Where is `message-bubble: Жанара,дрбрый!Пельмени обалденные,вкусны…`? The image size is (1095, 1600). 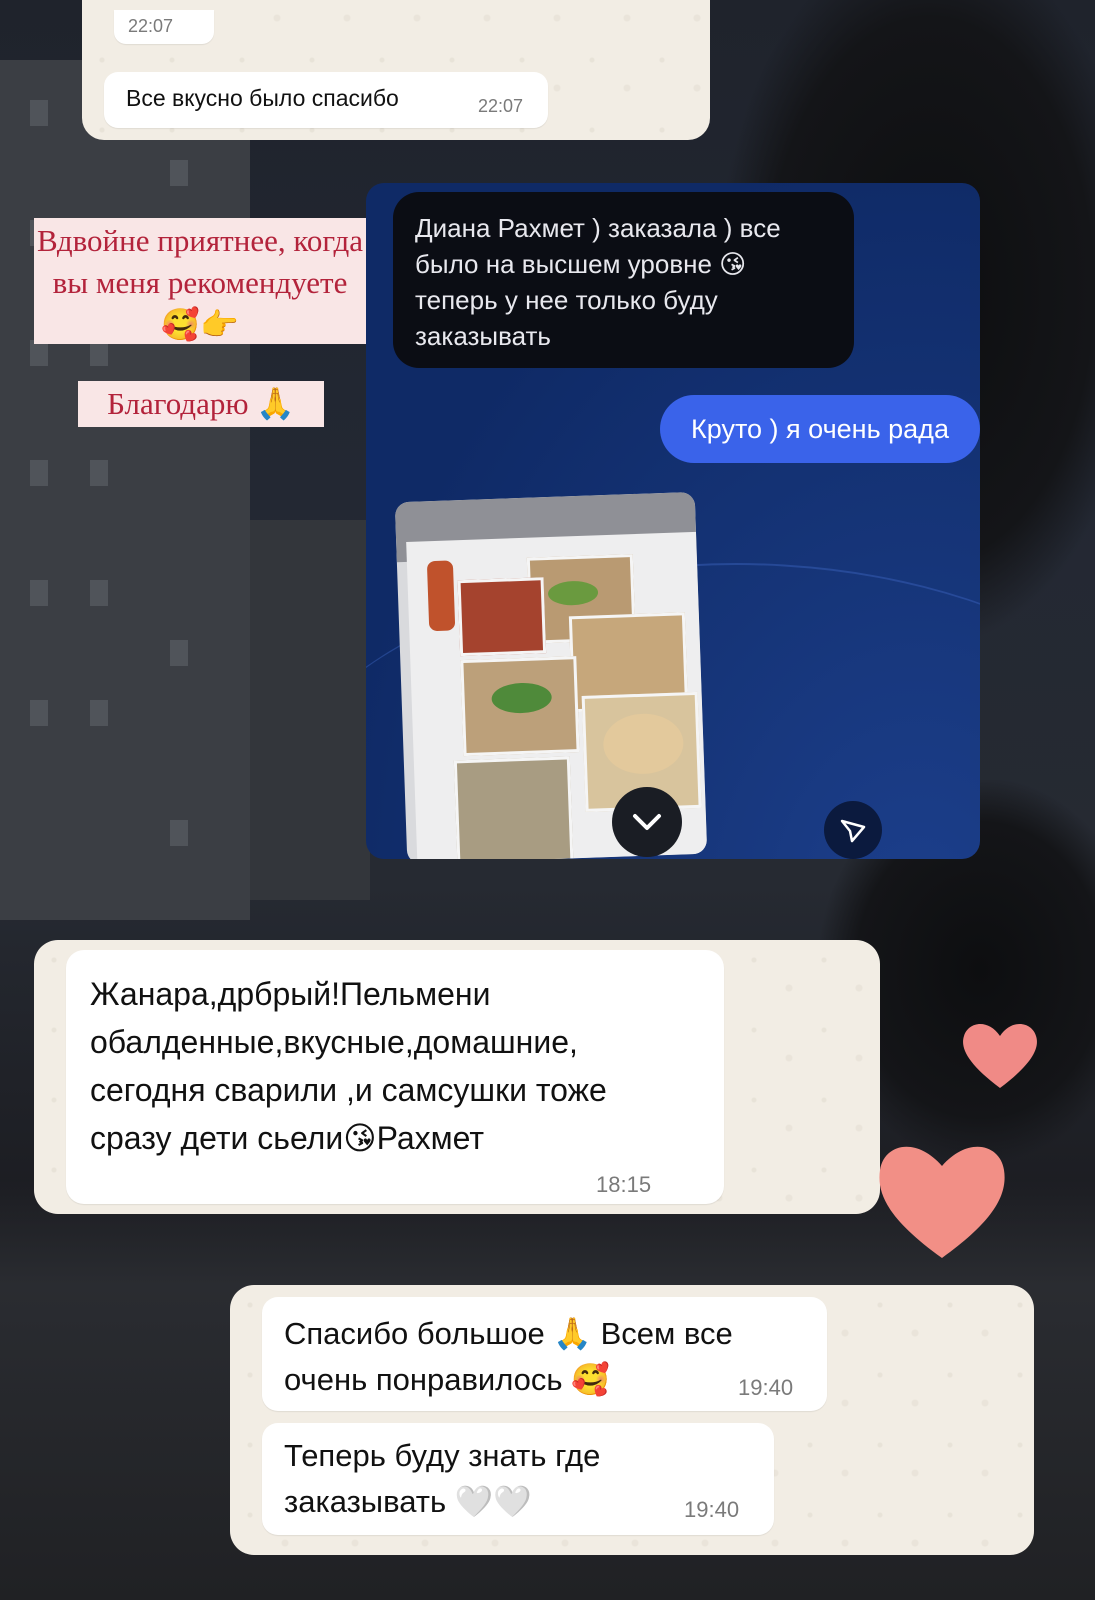 message-bubble: Жанара,дрбрый!Пельмени обалденные,вкусны… is located at coordinates (395, 1077).